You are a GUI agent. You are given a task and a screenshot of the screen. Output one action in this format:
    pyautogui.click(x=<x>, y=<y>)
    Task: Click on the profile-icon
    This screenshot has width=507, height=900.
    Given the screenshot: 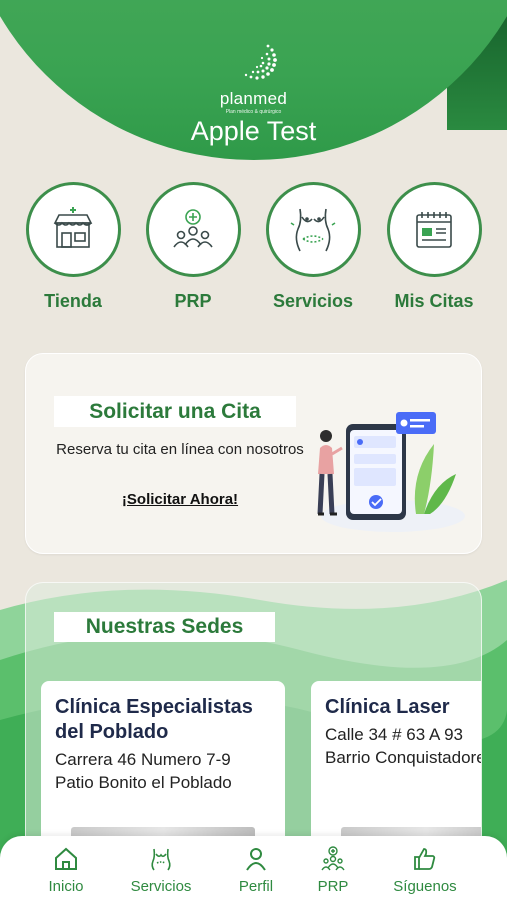 What is the action you would take?
    pyautogui.click(x=256, y=859)
    